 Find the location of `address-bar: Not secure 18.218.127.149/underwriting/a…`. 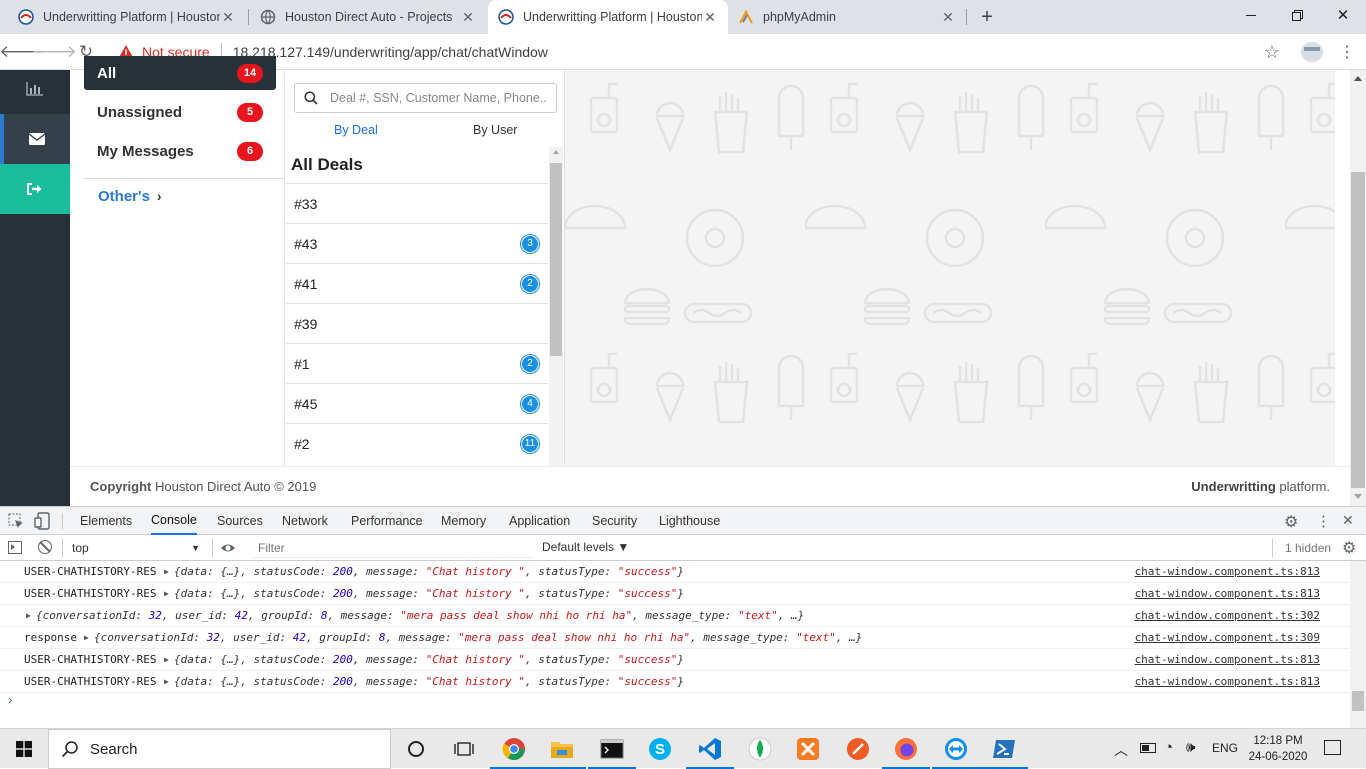

address-bar: Not secure 18.218.127.149/underwriting/a… is located at coordinates (701, 52).